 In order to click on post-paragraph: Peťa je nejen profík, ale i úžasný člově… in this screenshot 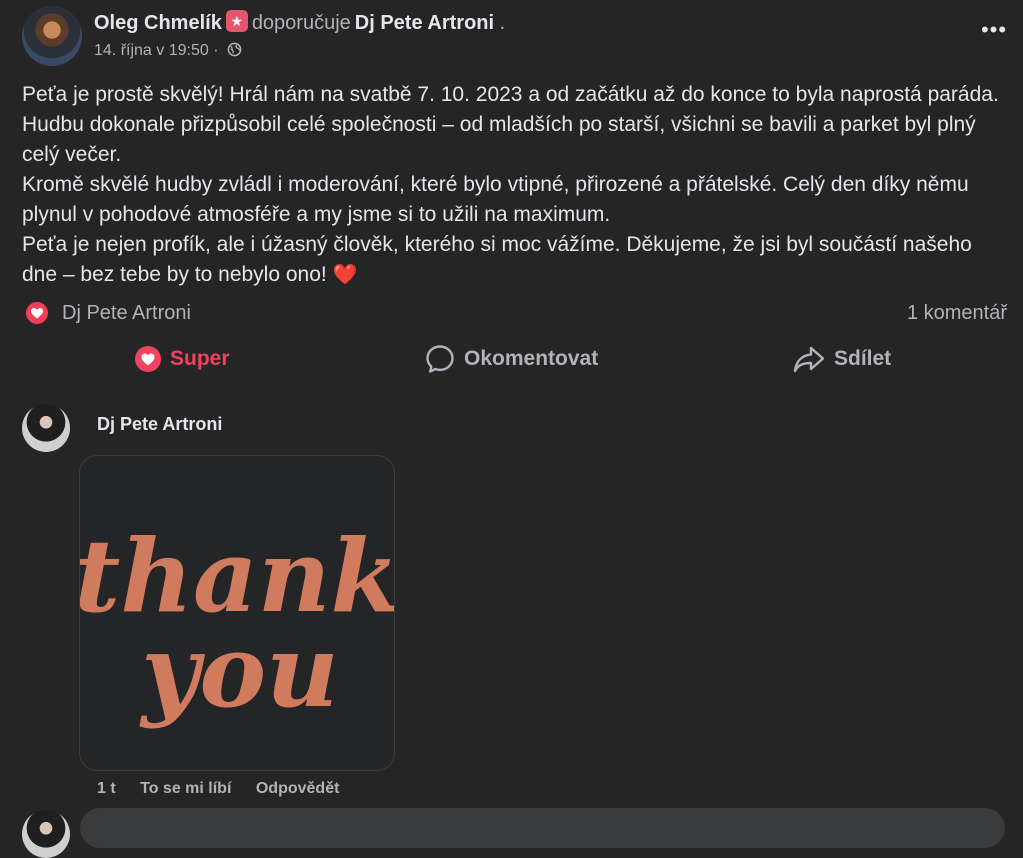, I will do `click(512, 260)`.